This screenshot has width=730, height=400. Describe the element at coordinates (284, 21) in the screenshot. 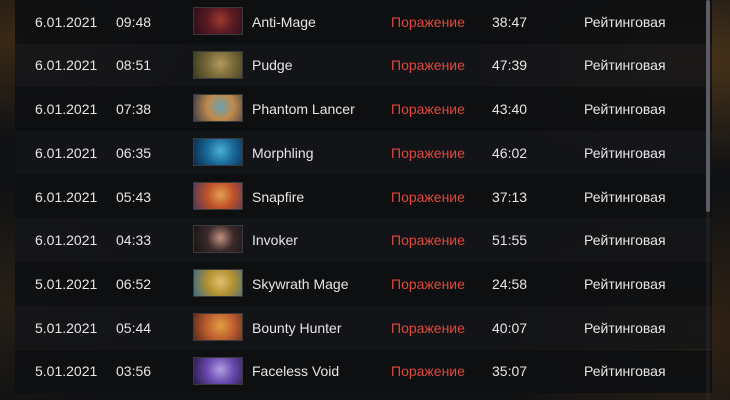

I see `hero-name: Anti-Mage` at that location.